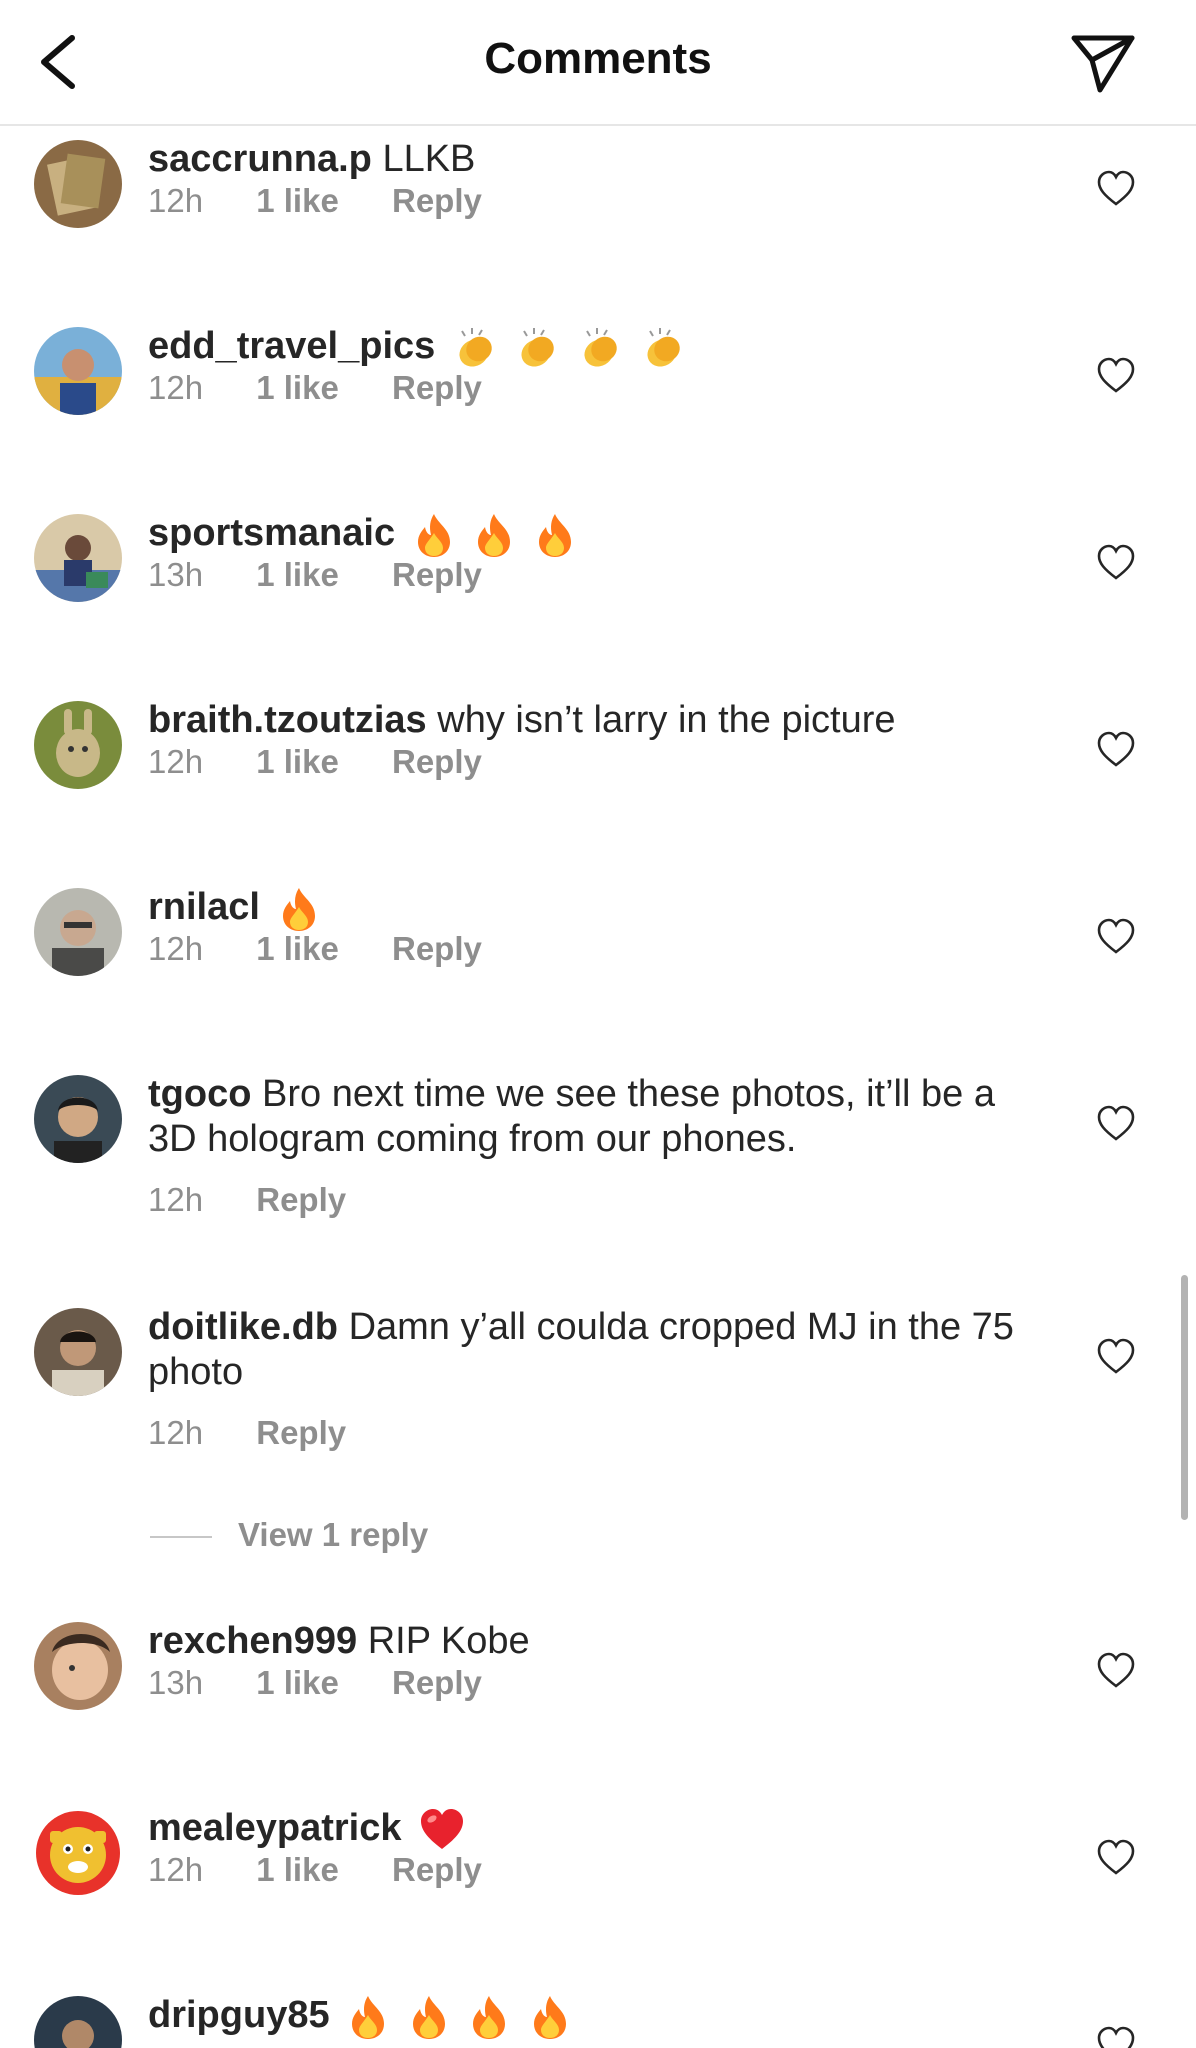  Describe the element at coordinates (1184, 1397) in the screenshot. I see `scrollbar` at that location.